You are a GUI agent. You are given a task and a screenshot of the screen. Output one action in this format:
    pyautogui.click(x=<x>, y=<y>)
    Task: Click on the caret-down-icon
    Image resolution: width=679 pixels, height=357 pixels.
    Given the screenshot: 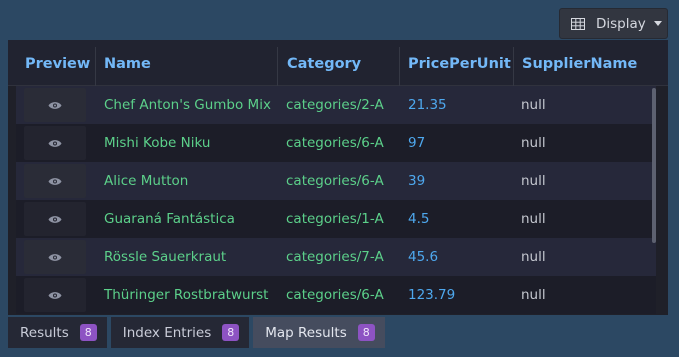 What is the action you would take?
    pyautogui.click(x=657, y=23)
    